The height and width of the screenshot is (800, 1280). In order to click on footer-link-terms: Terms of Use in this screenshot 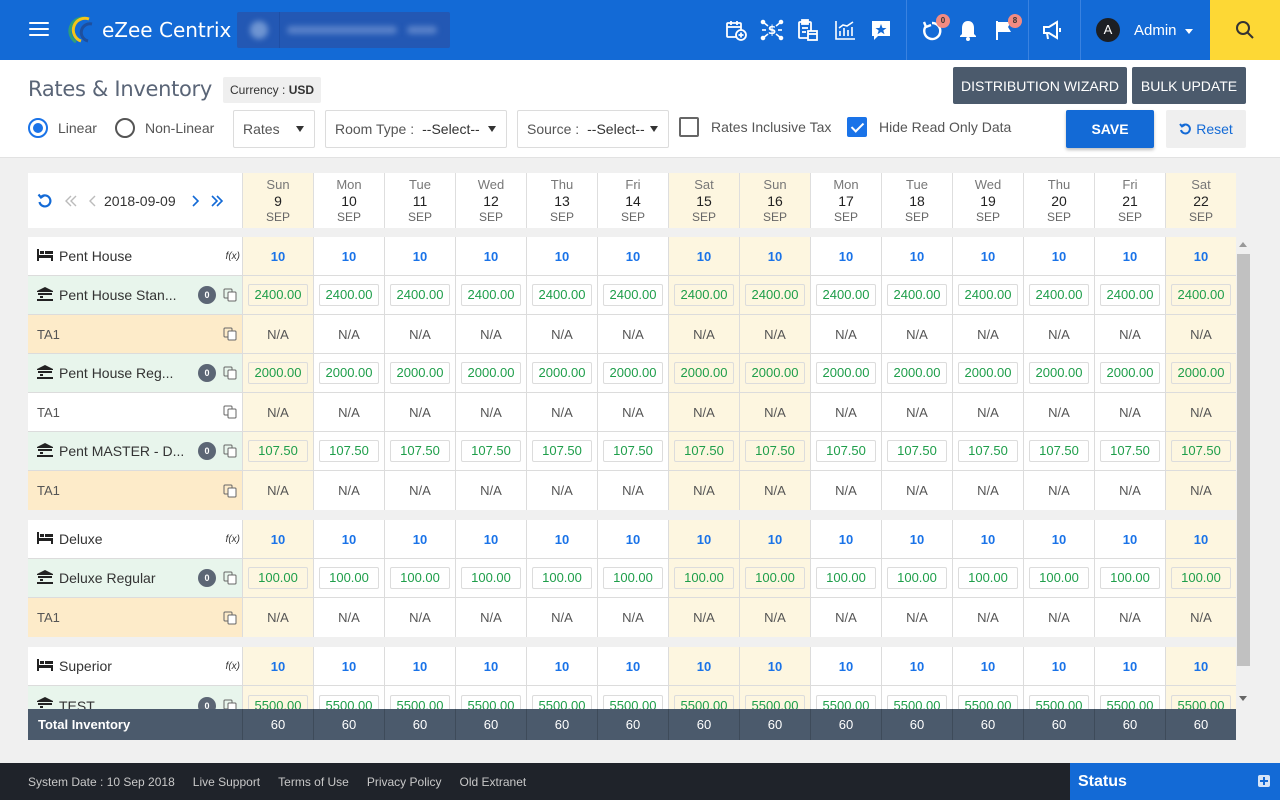, I will do `click(313, 782)`.